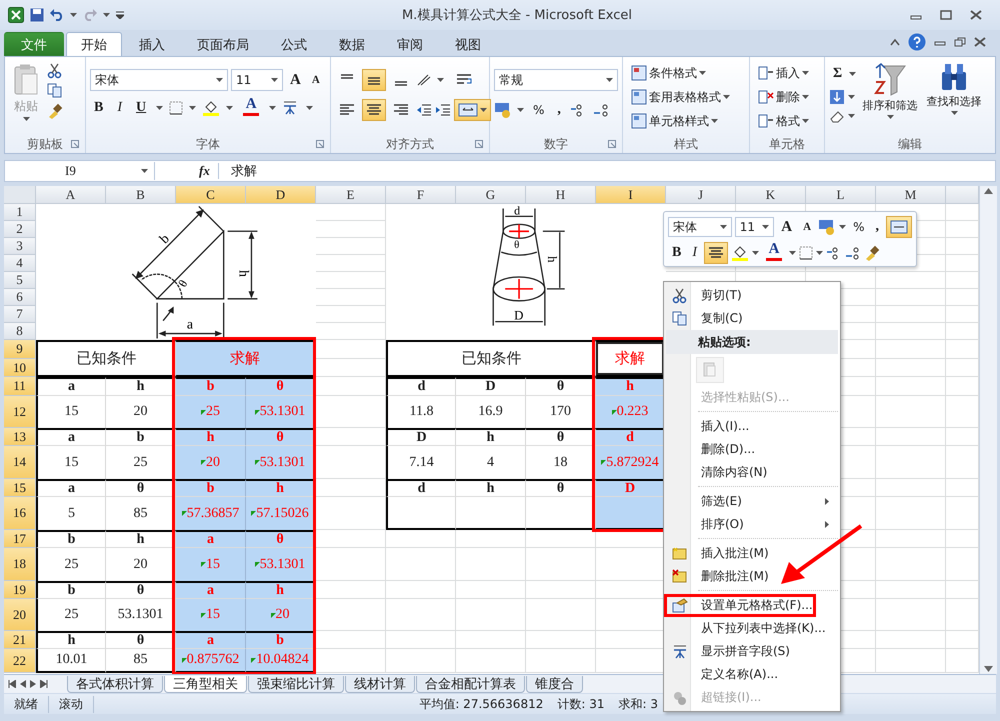 This screenshot has width=1000, height=721. Describe the element at coordinates (680, 296) in the screenshot. I see `scissors-icon` at that location.